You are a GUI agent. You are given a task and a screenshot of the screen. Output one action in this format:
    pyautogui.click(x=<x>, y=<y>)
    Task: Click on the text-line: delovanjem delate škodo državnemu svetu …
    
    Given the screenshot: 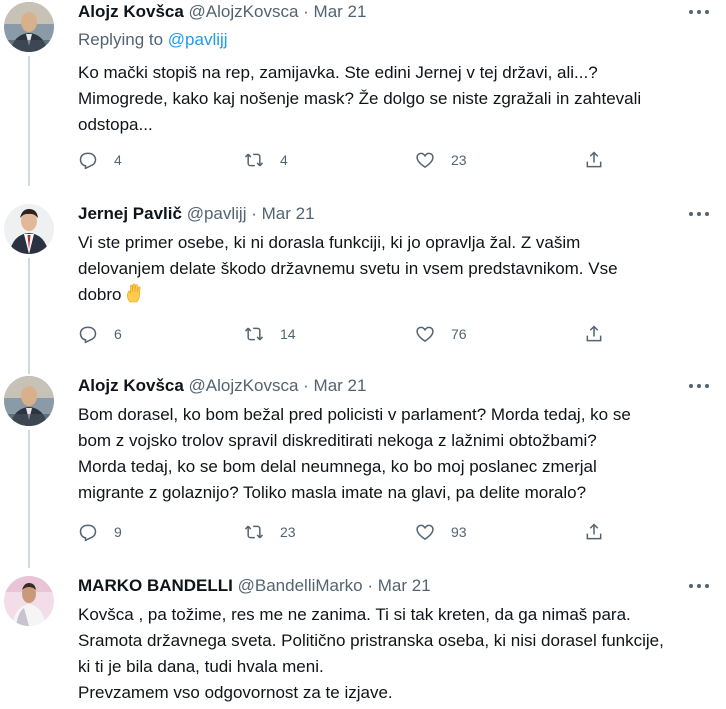 What is the action you would take?
    pyautogui.click(x=348, y=268)
    